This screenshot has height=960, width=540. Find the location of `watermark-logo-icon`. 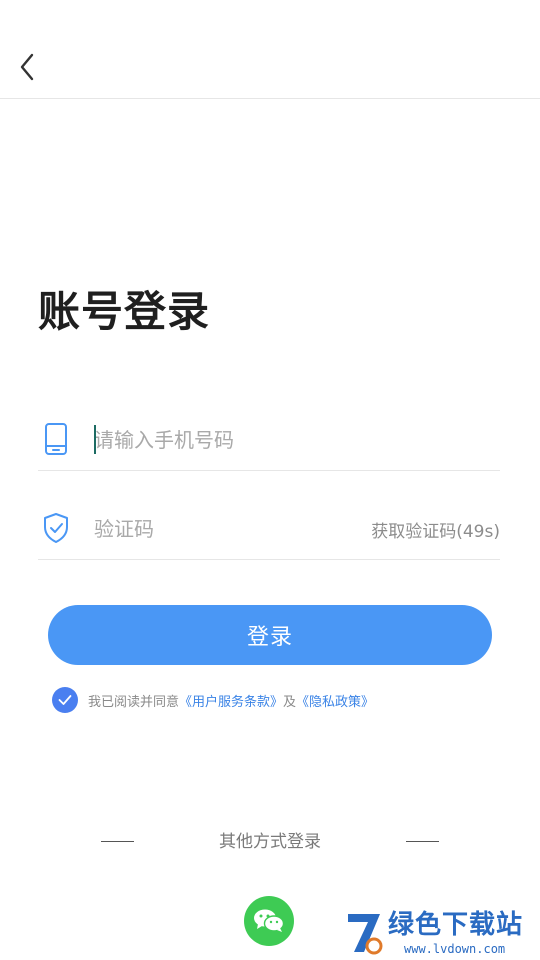

watermark-logo-icon is located at coordinates (365, 934).